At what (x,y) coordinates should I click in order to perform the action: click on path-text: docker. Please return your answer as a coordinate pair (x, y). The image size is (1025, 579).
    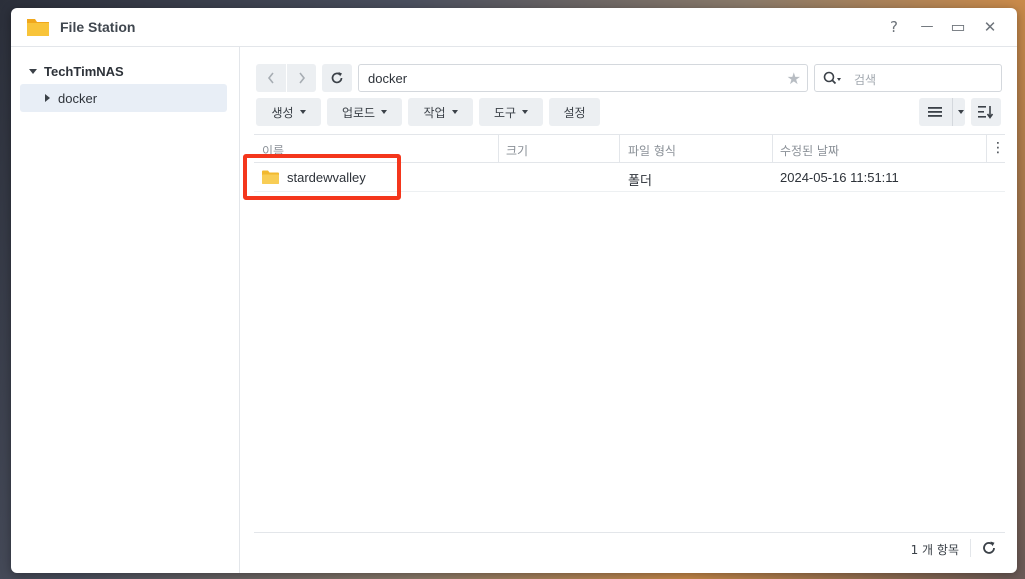
    Looking at the image, I should click on (388, 78).